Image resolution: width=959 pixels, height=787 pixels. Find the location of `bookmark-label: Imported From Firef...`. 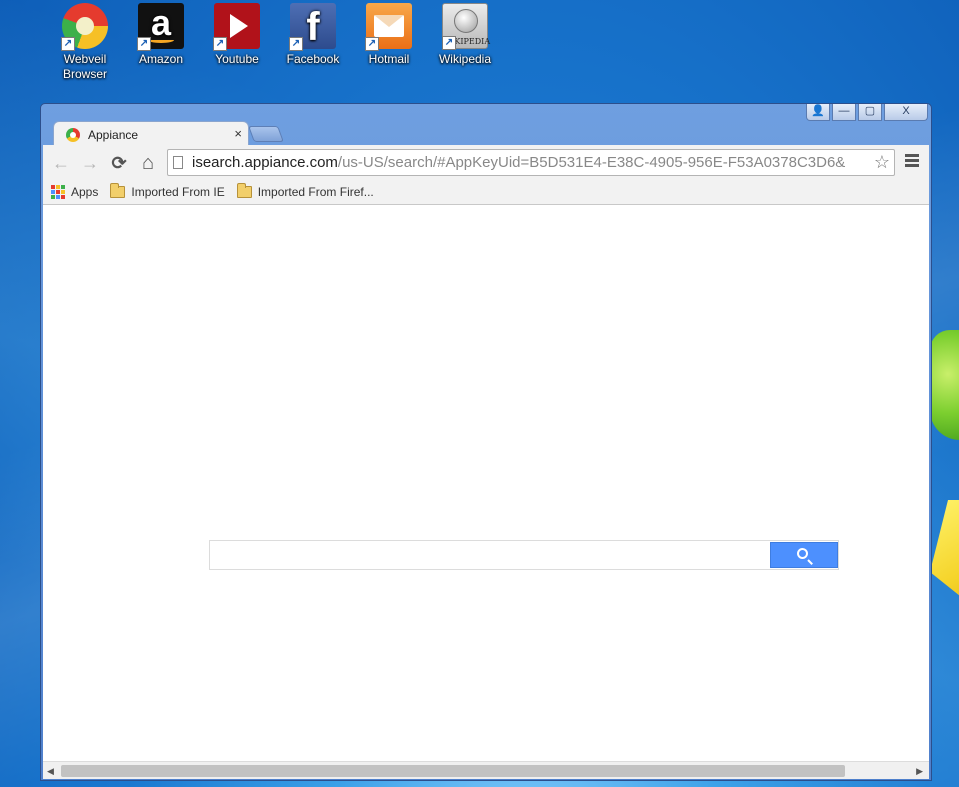

bookmark-label: Imported From Firef... is located at coordinates (315, 192).